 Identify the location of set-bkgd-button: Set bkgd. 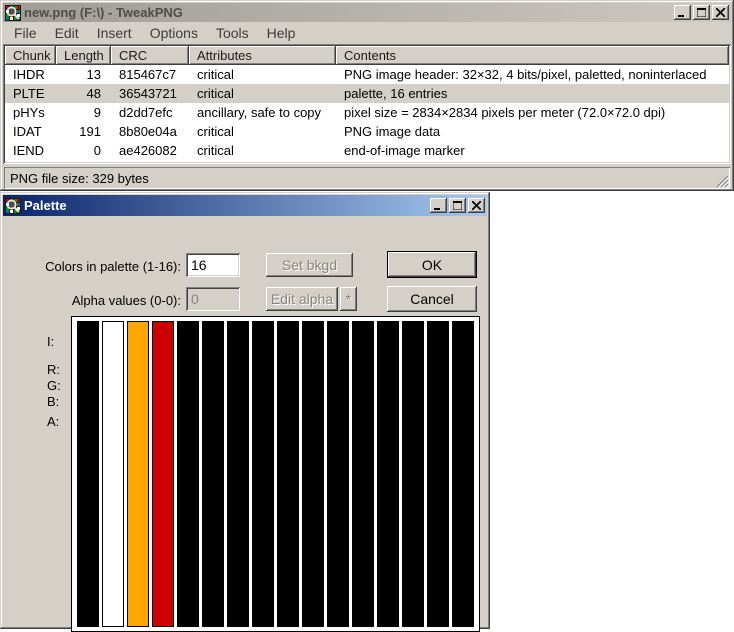
(309, 265).